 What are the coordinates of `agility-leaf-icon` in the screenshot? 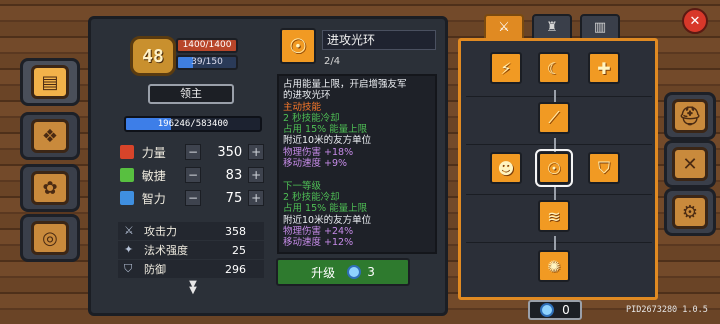 It's located at (127, 175).